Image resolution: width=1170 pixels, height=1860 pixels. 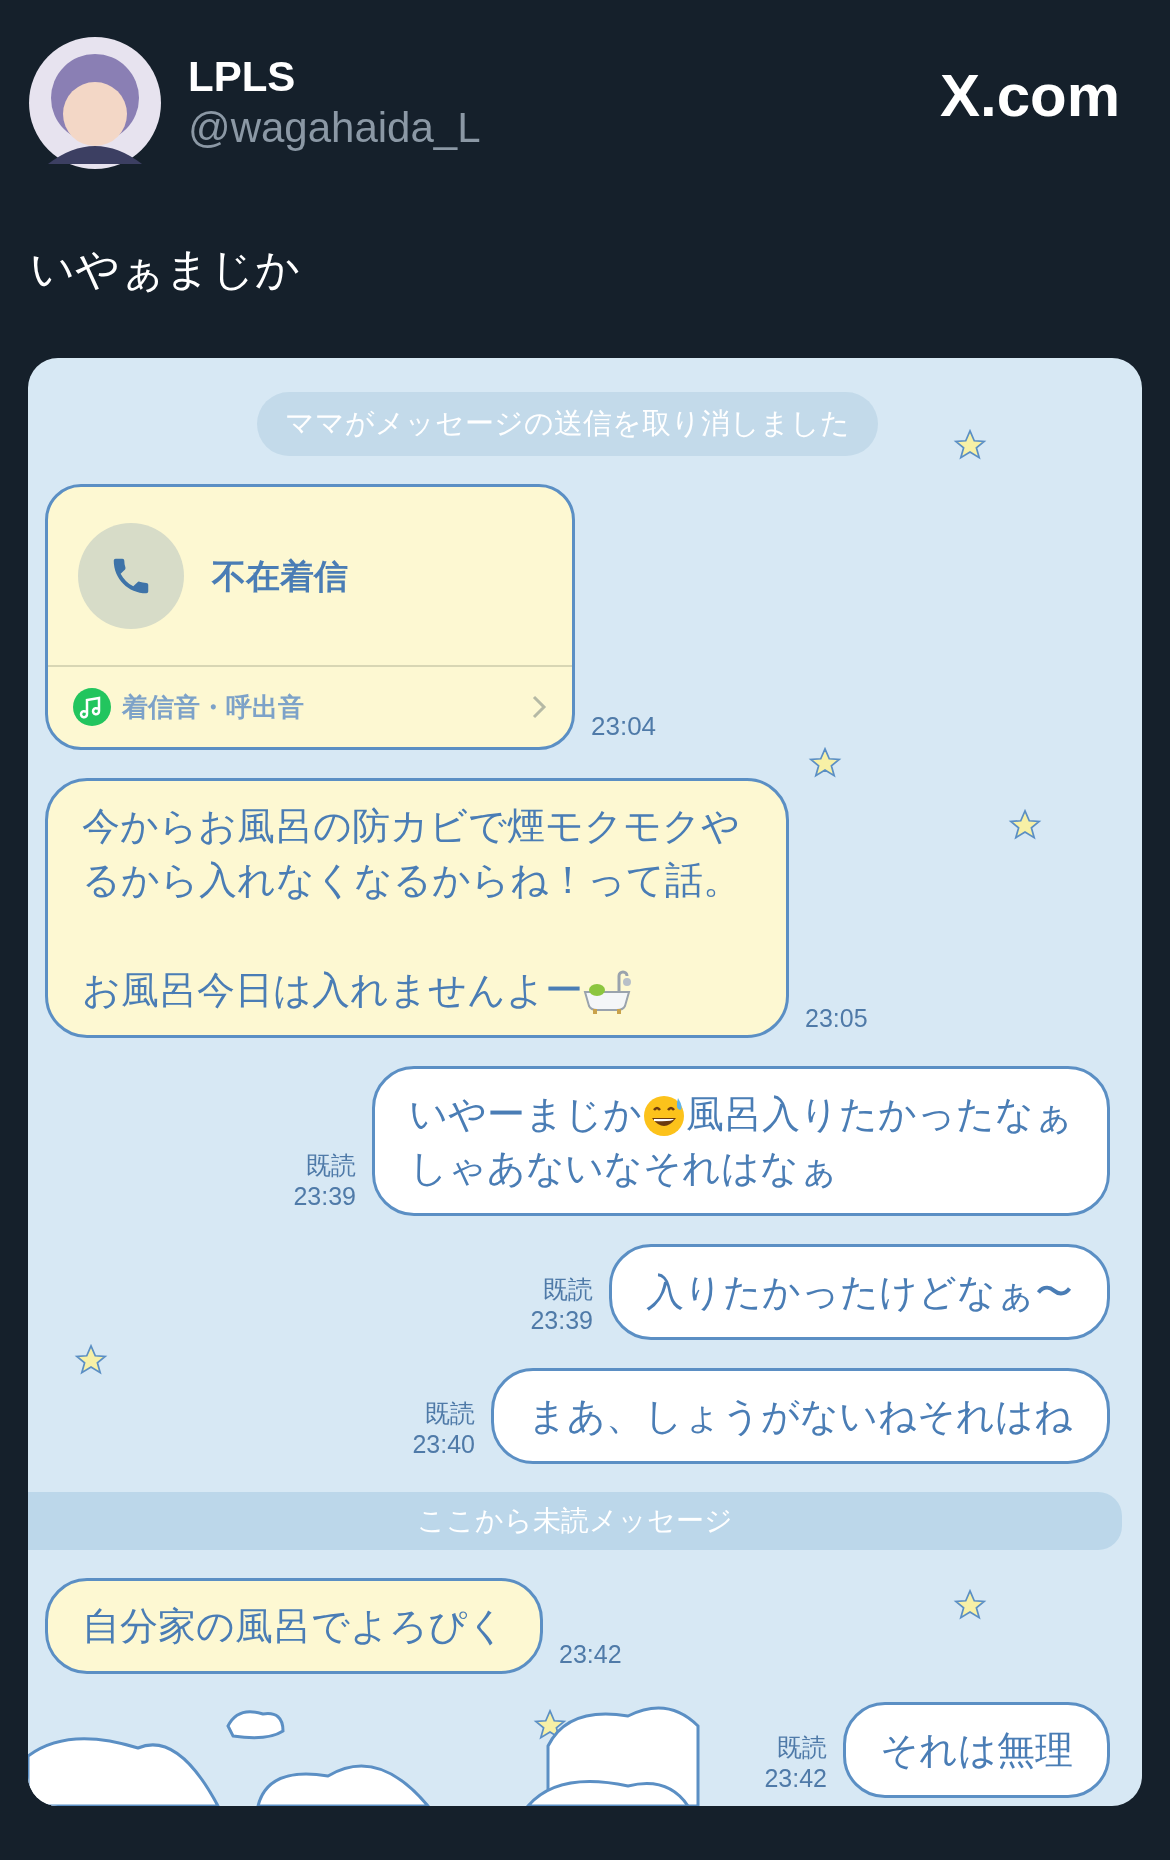 What do you see at coordinates (411, 852) in the screenshot?
I see `message-text: 今からお風呂の防カビで煙モクモクやるから入れなくなるからね！って話。` at bounding box center [411, 852].